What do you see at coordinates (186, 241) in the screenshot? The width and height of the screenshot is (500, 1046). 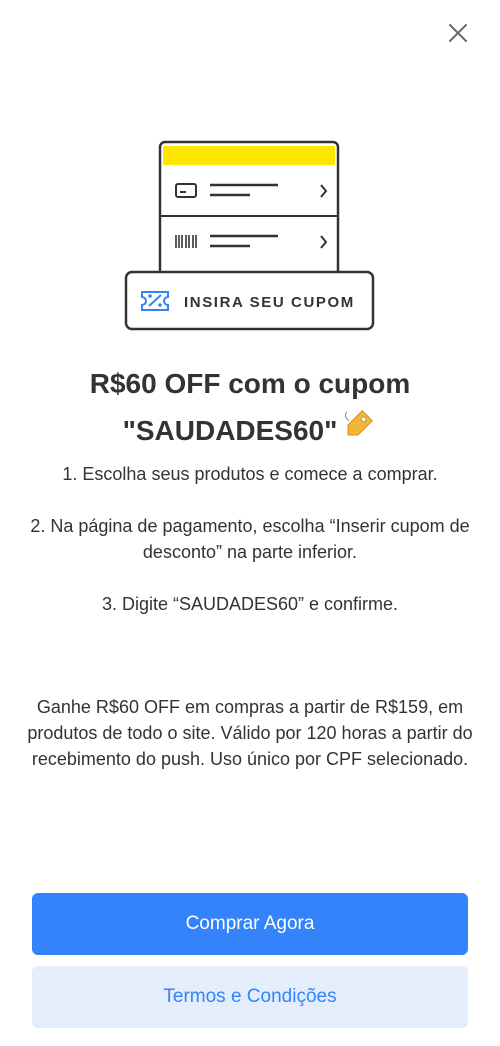 I see `barcode-icon` at bounding box center [186, 241].